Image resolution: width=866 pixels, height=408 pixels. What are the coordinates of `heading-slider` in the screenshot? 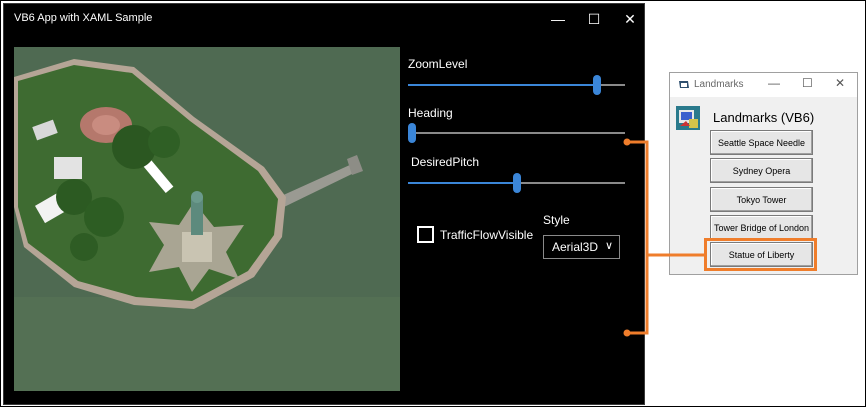 It's located at (516, 133).